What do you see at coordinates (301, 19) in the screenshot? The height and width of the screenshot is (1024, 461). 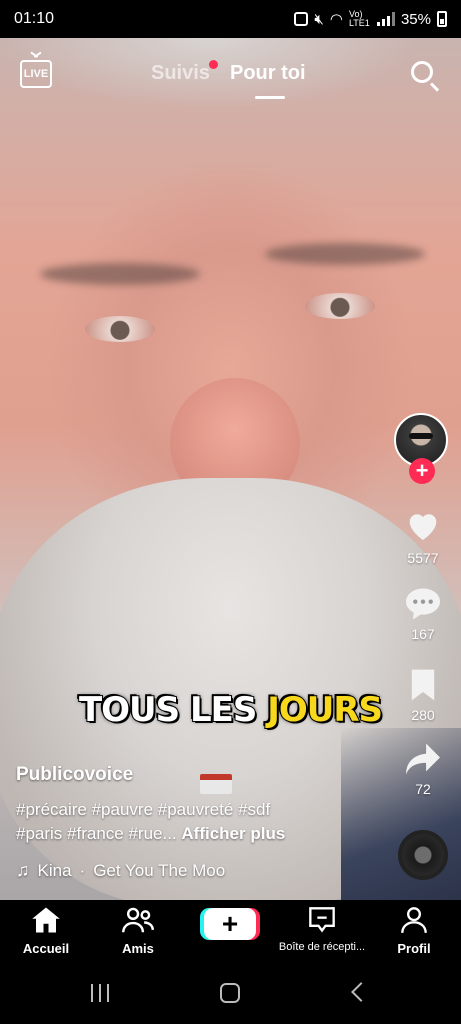 I see `app-notification-icon` at bounding box center [301, 19].